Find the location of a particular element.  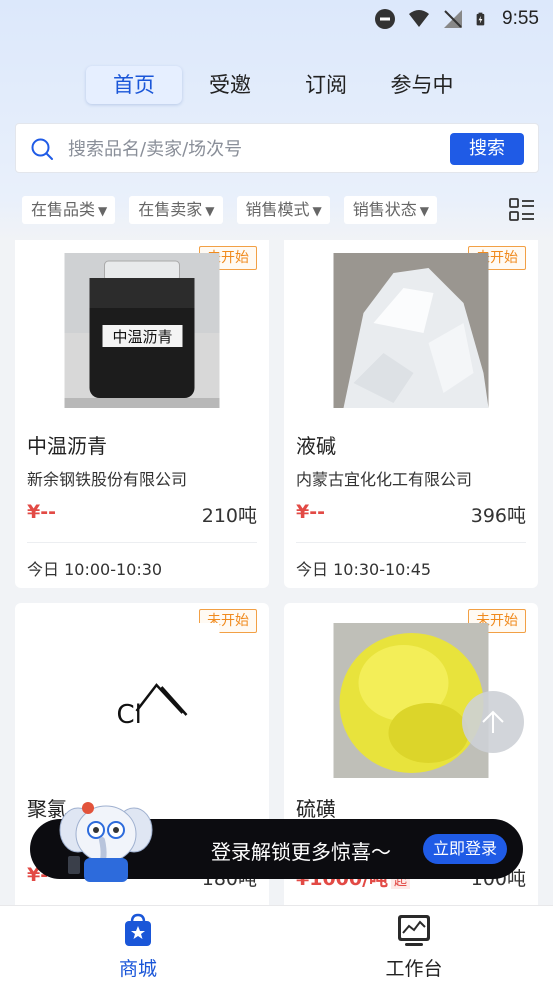

scroll-to-top-button is located at coordinates (493, 722).